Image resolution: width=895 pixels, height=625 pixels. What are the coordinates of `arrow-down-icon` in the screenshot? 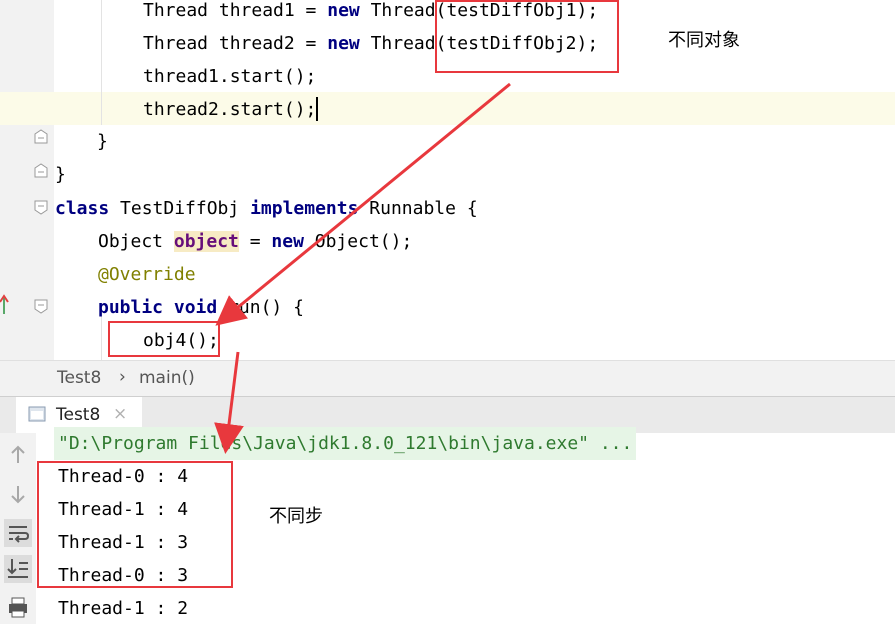 It's located at (18, 494).